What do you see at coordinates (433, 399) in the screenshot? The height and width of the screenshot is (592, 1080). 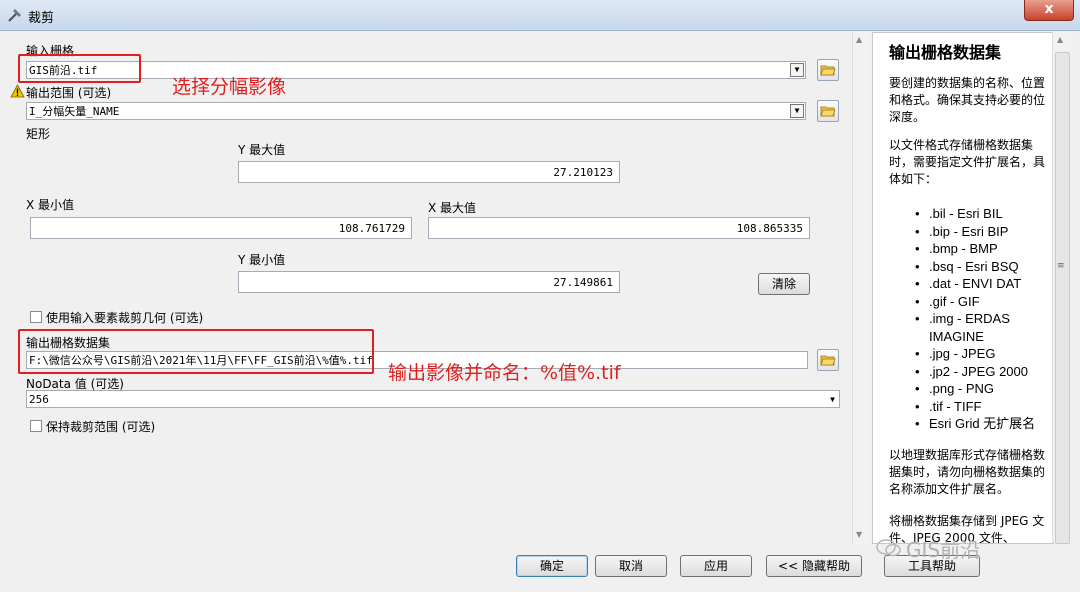 I see `nodata-combo: 256 ▼` at bounding box center [433, 399].